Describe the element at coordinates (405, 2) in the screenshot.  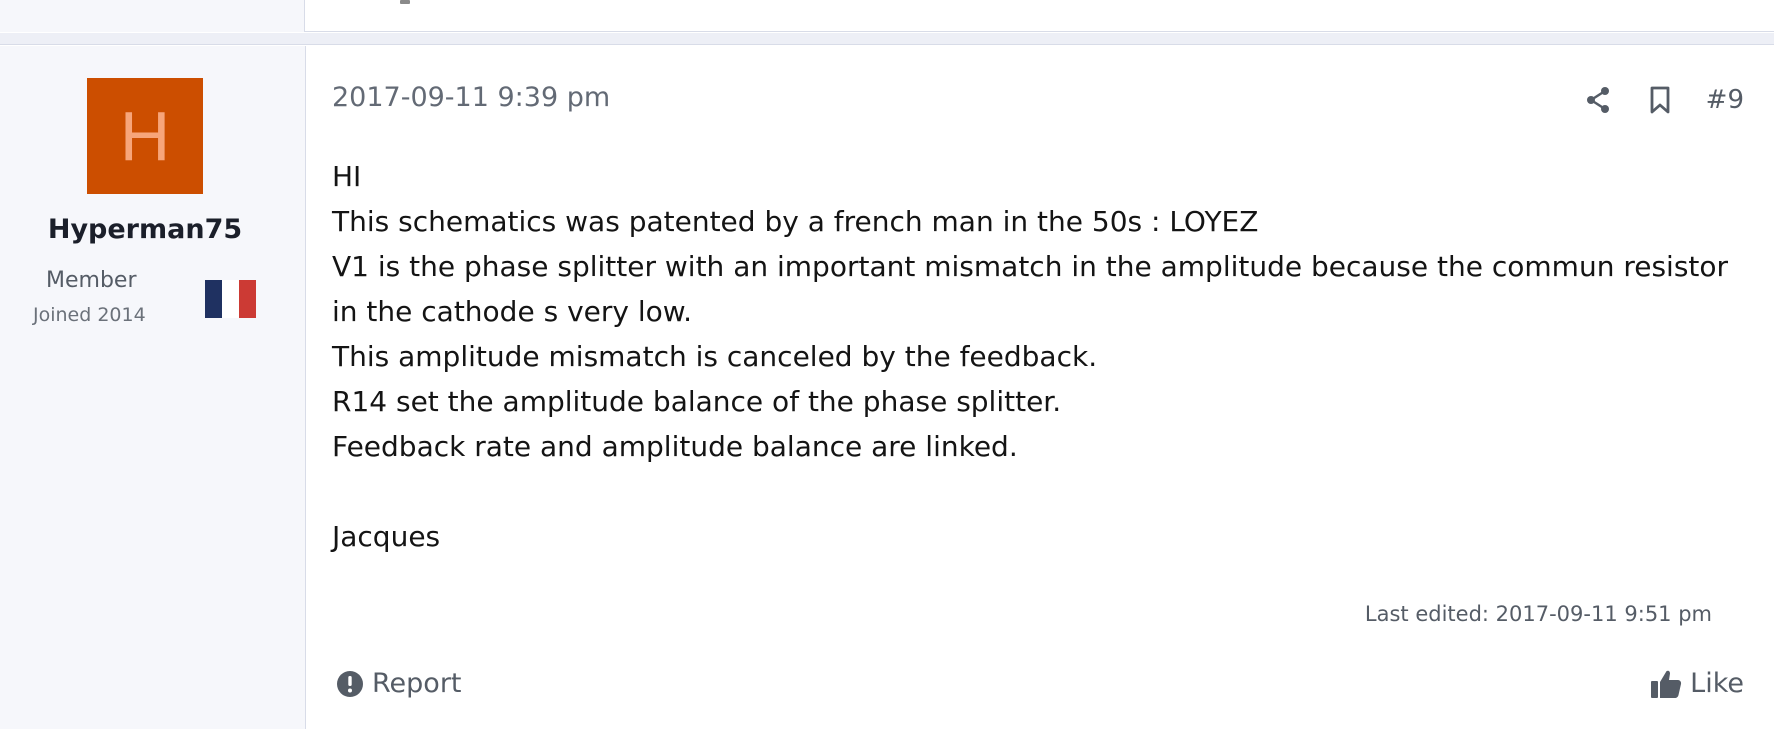
I see `previous-post-text-fragment` at that location.